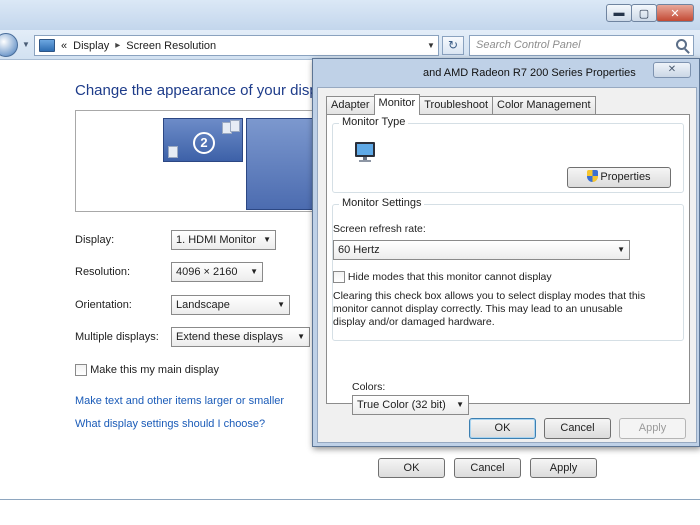 This screenshot has width=700, height=525. What do you see at coordinates (103, 305) in the screenshot?
I see `orientation-label: Orientation:` at bounding box center [103, 305].